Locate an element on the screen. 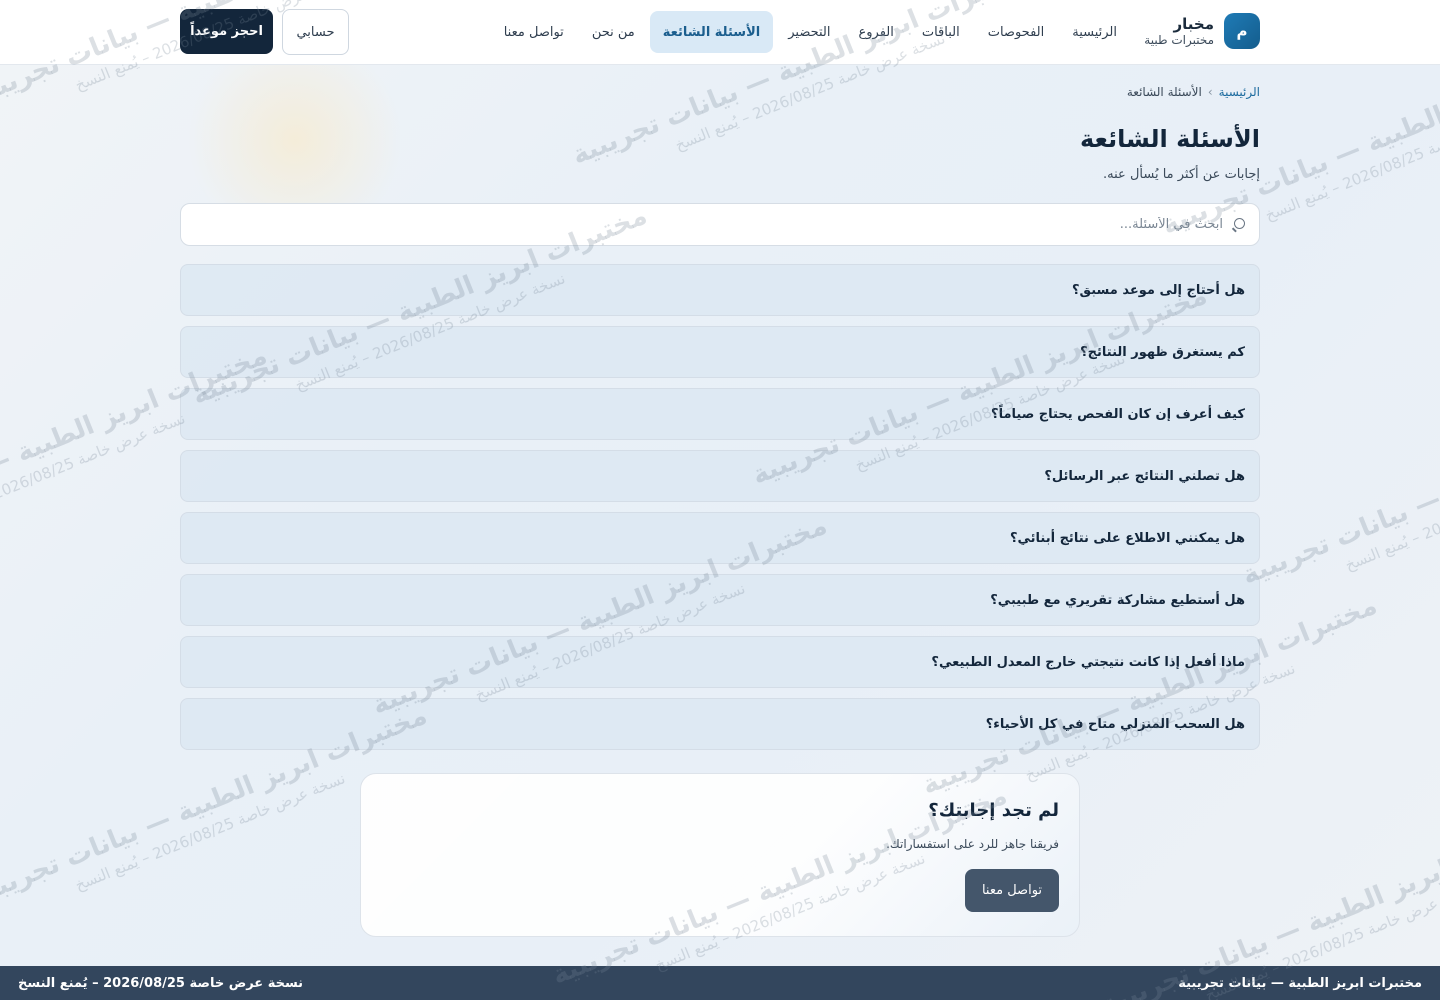 The height and width of the screenshot is (1000, 1440). faq-question: كيف أعرف إن كان الفحص يحتاج صياماً؟ is located at coordinates (1118, 414).